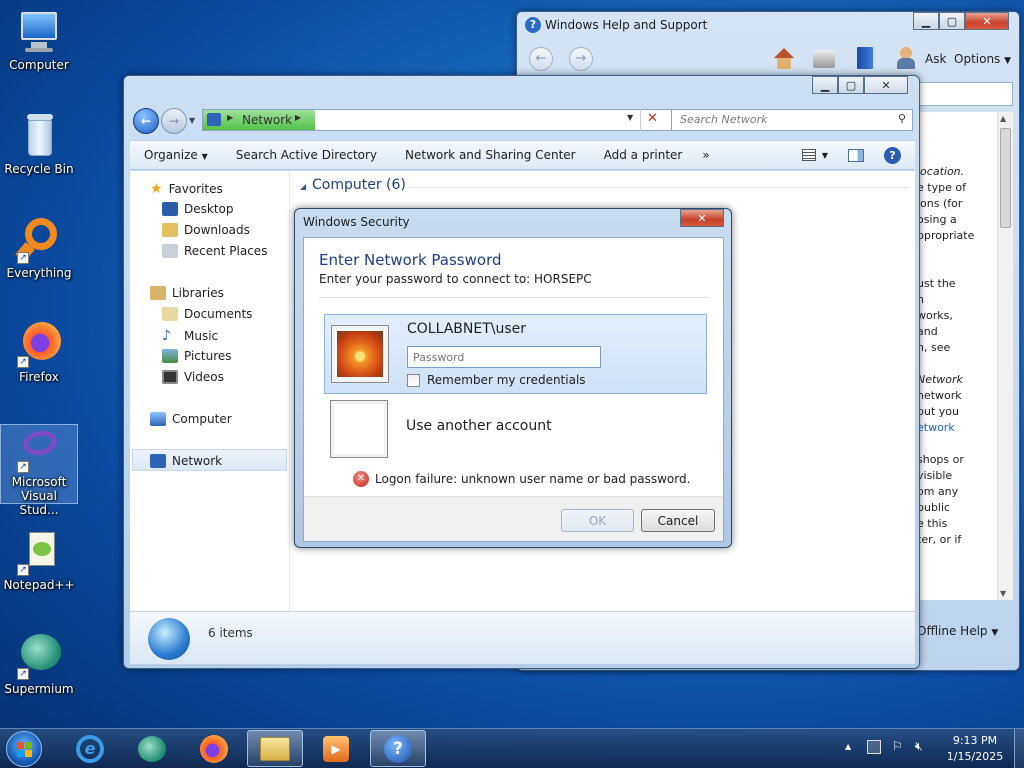  What do you see at coordinates (892, 155) in the screenshot?
I see `help-icon: ?` at bounding box center [892, 155].